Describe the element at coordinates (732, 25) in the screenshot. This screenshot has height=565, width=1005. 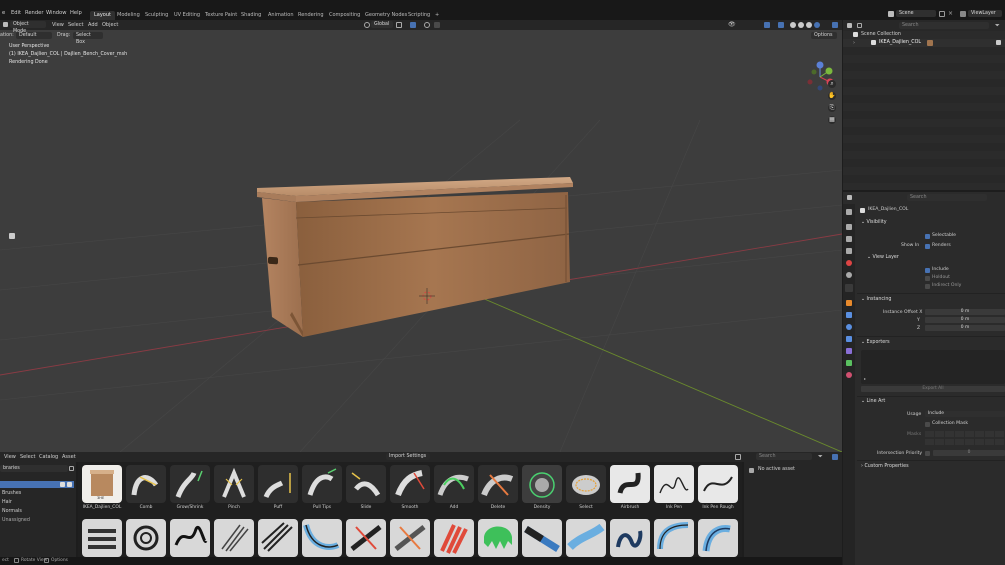
I see `visibility-icon: 👁` at that location.